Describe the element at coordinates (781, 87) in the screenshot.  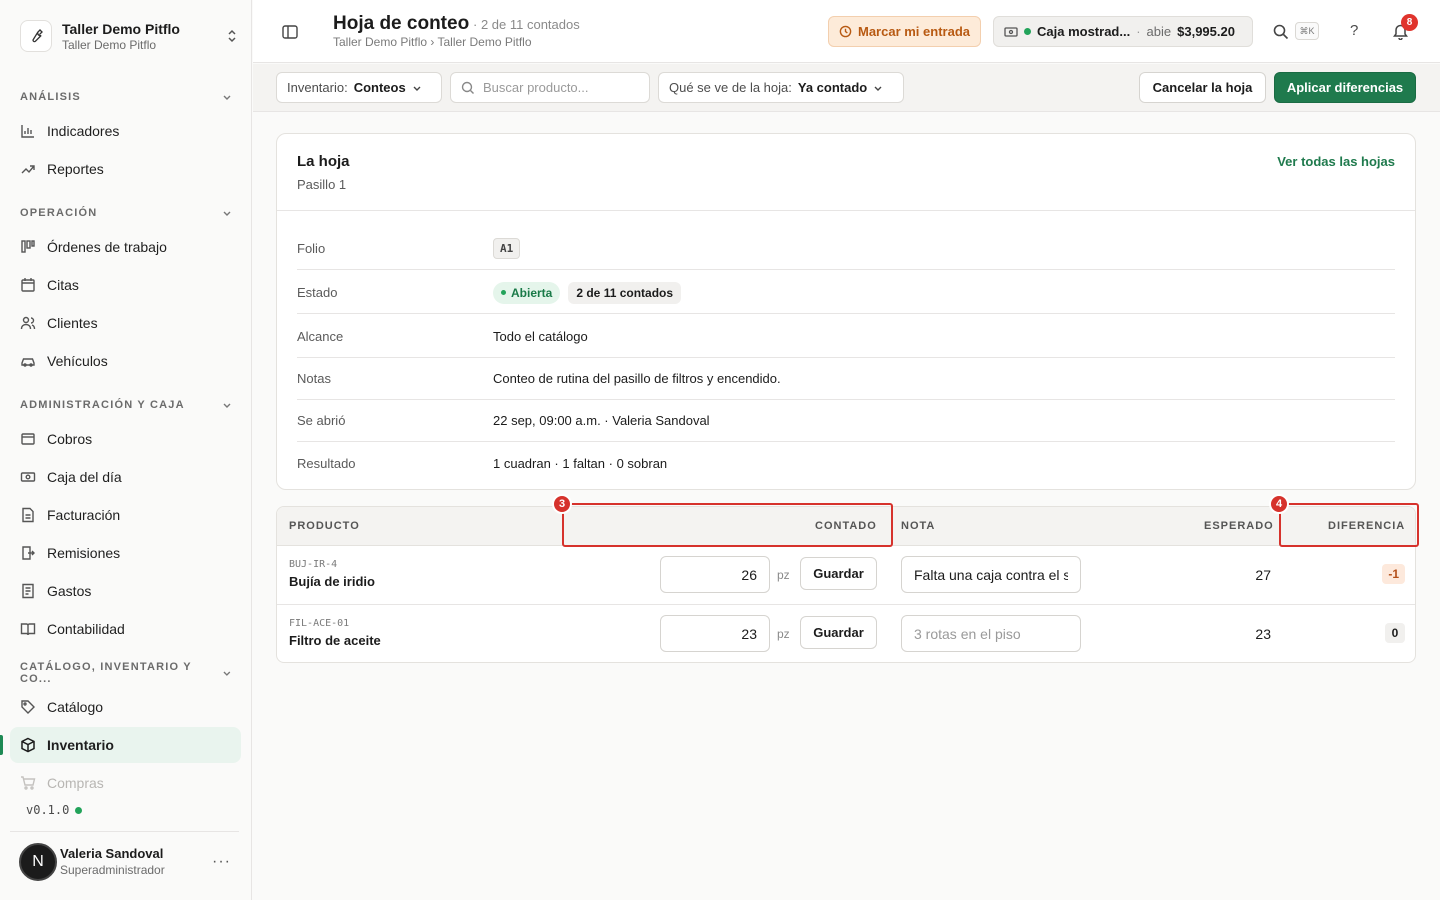
I see `view-select: Qué se ve de la hoja: Ya contado` at that location.